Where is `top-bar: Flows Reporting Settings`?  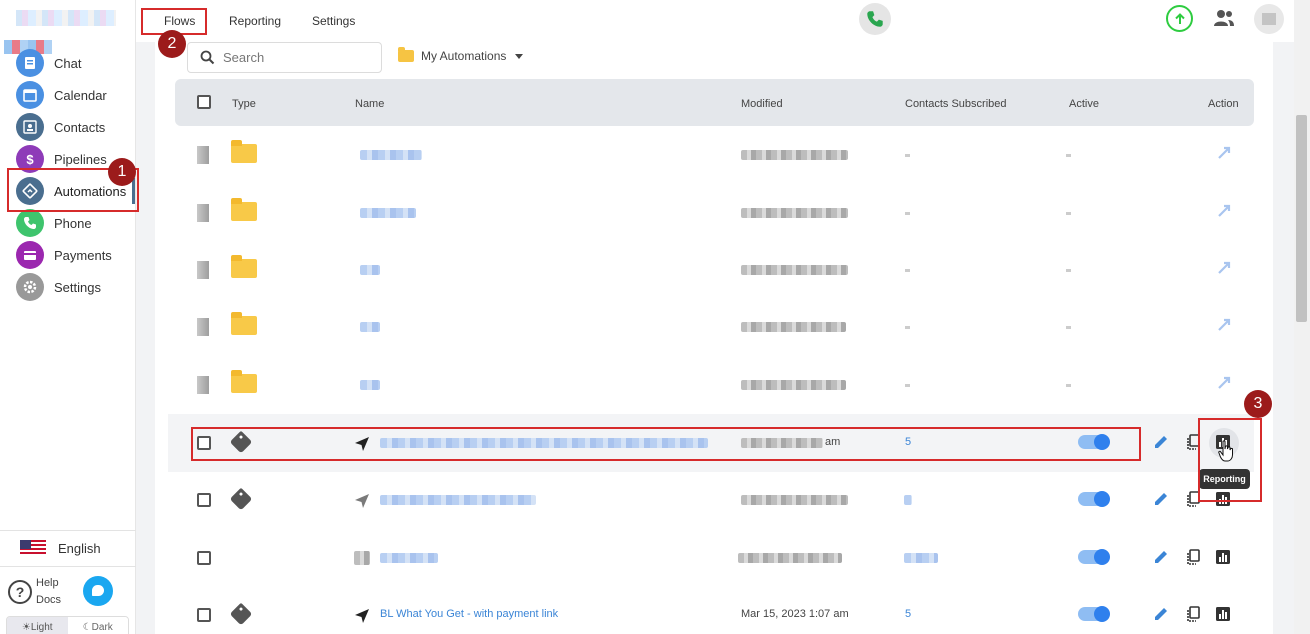
top-bar: Flows Reporting Settings is located at coordinates (723, 21).